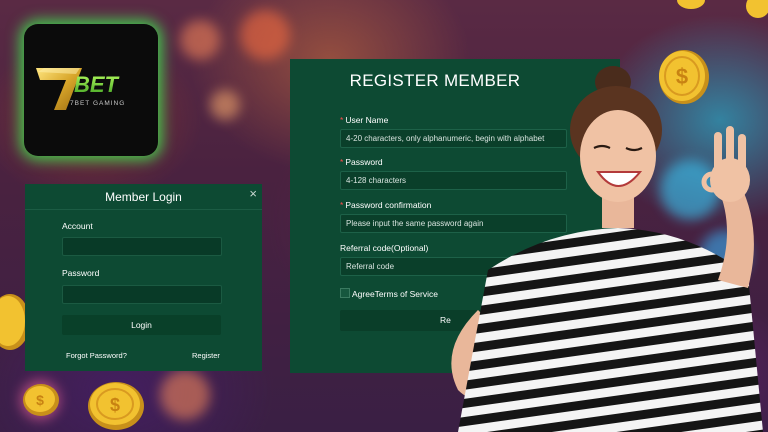  I want to click on logo-graphic: BET 7BET GAMING, so click(80, 89).